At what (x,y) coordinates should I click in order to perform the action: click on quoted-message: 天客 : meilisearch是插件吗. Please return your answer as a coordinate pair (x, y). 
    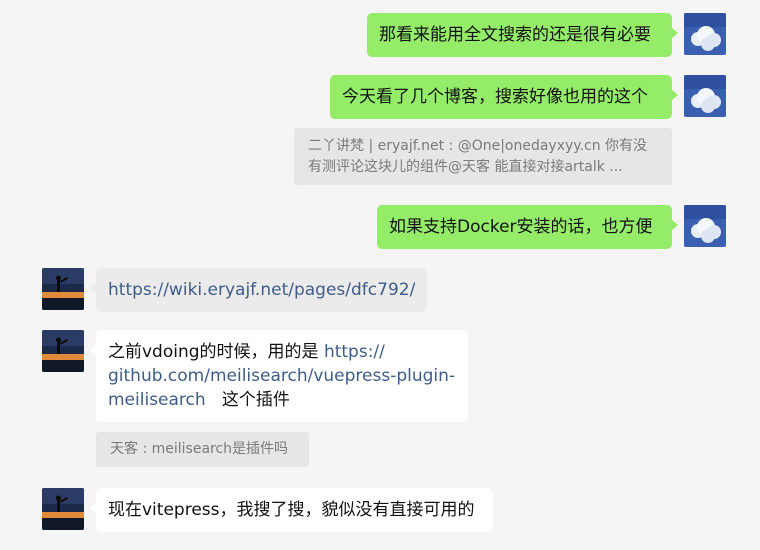
    Looking at the image, I should click on (202, 449).